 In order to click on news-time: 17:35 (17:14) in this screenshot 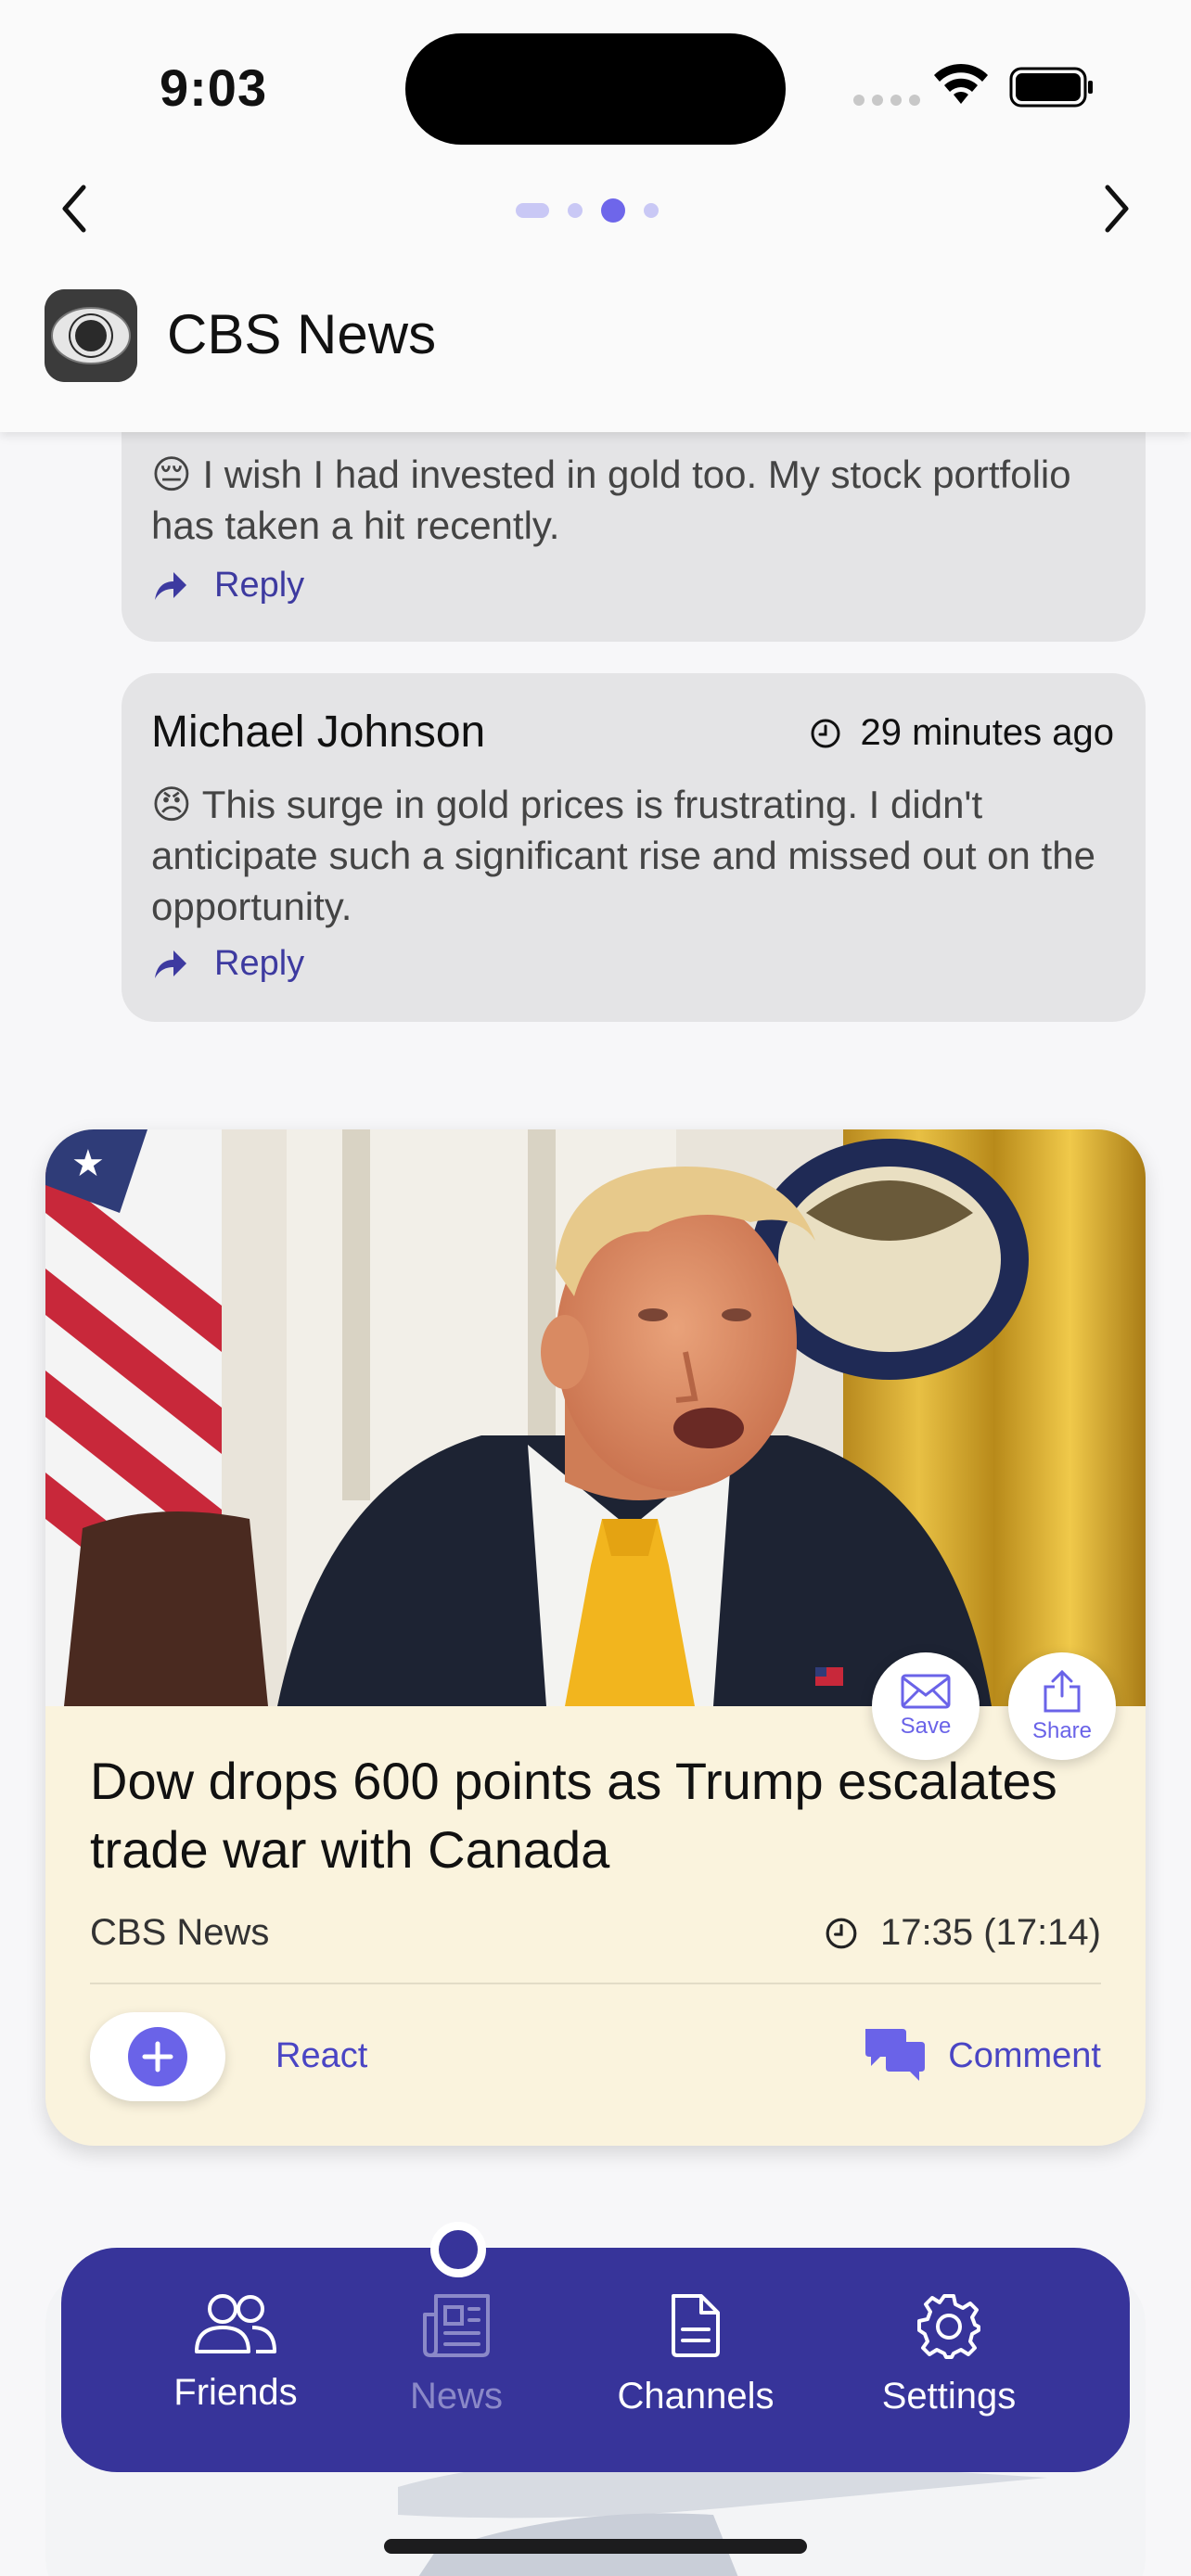, I will do `click(963, 1933)`.